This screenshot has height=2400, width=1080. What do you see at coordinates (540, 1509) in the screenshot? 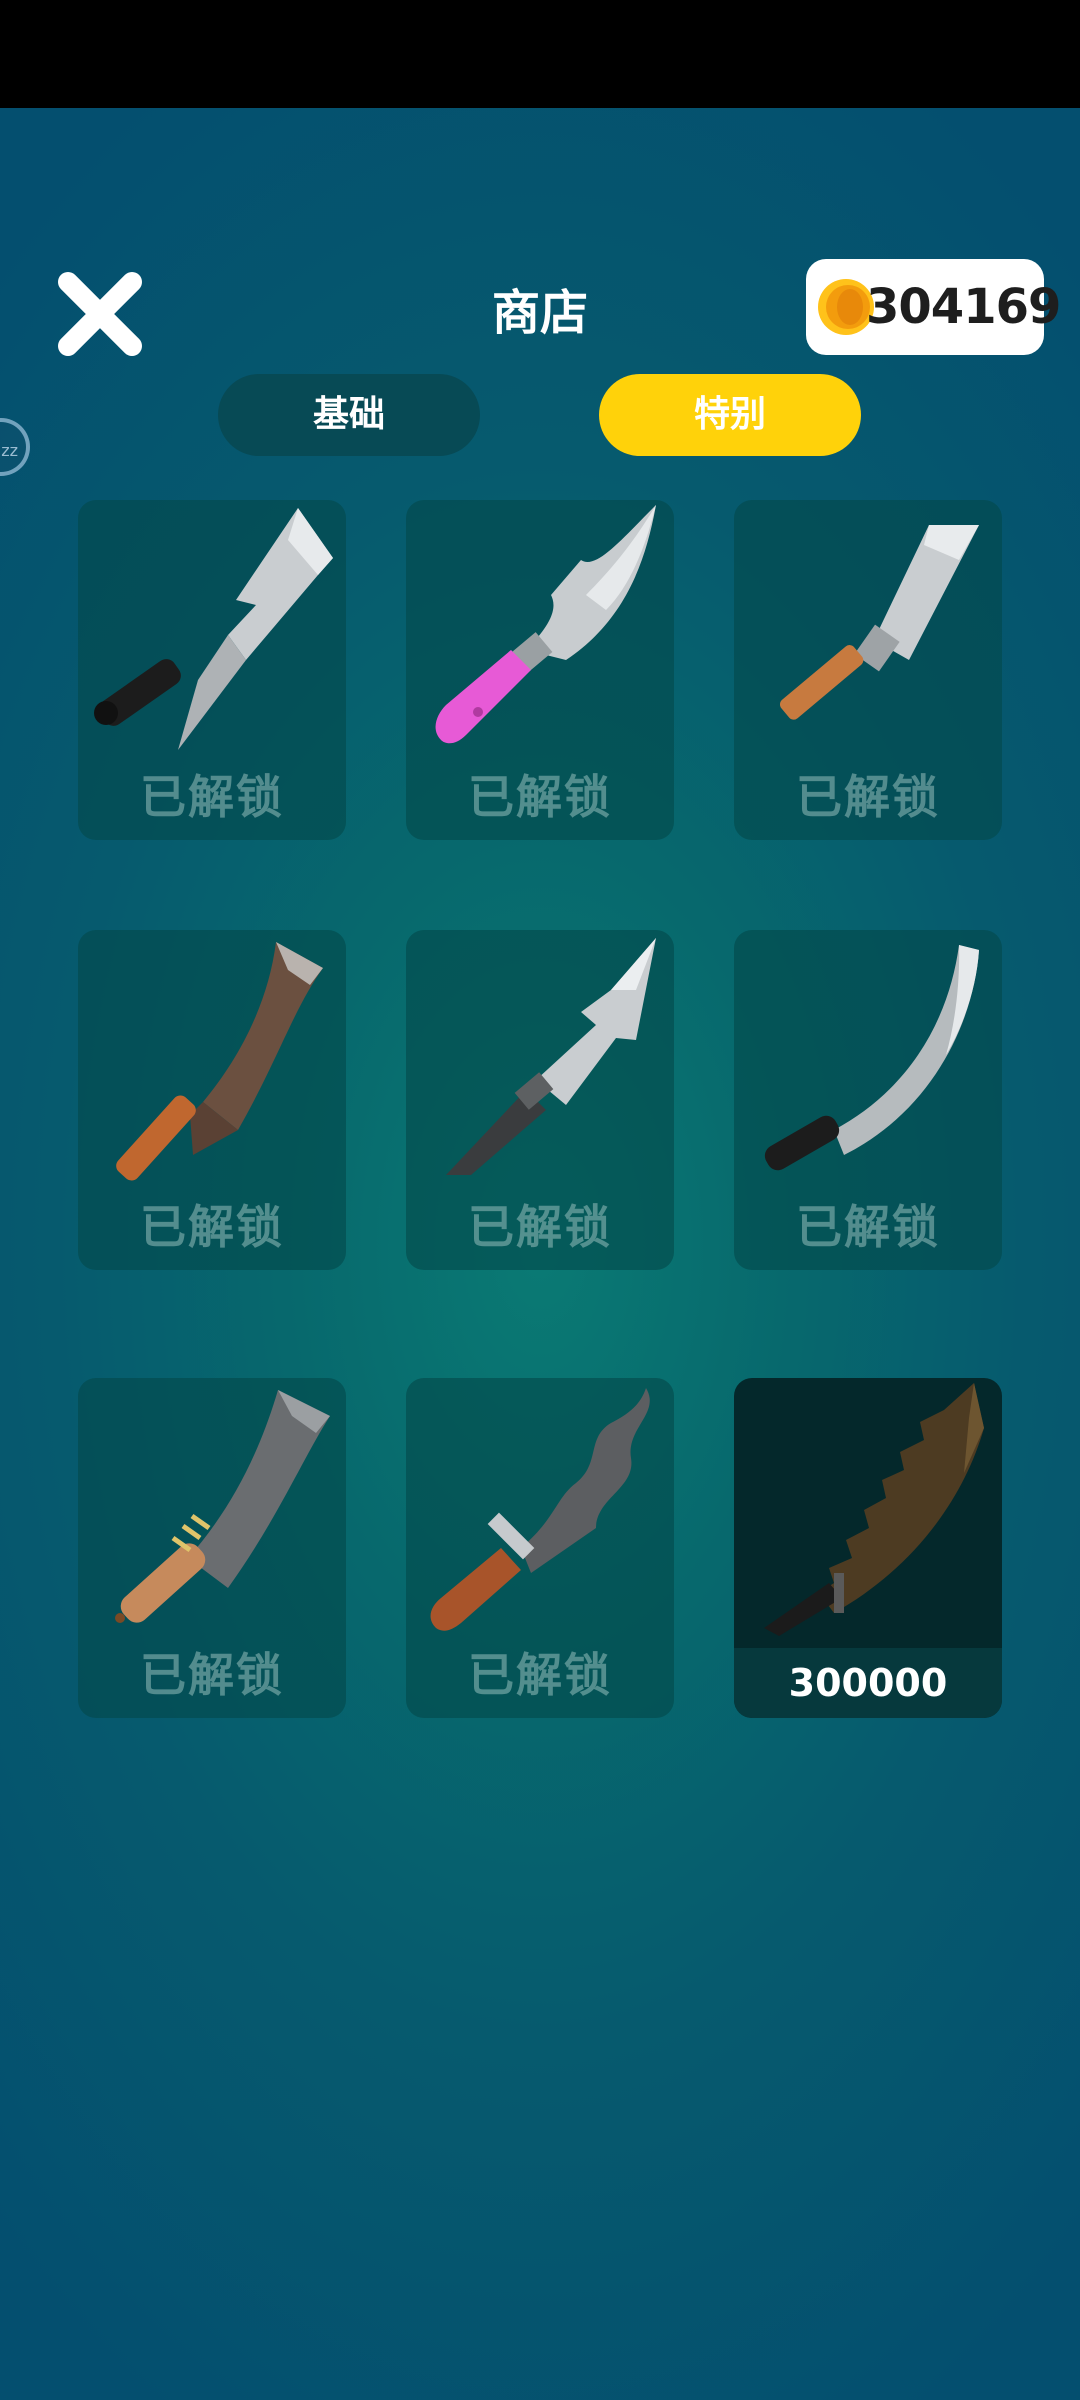
I see `wavy-kris-icon` at bounding box center [540, 1509].